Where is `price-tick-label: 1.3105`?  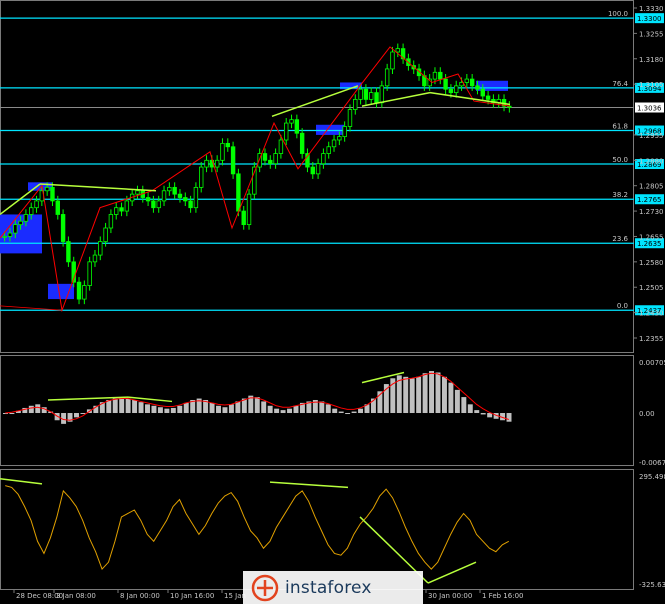
price-tick-label: 1.3105 is located at coordinates (651, 85).